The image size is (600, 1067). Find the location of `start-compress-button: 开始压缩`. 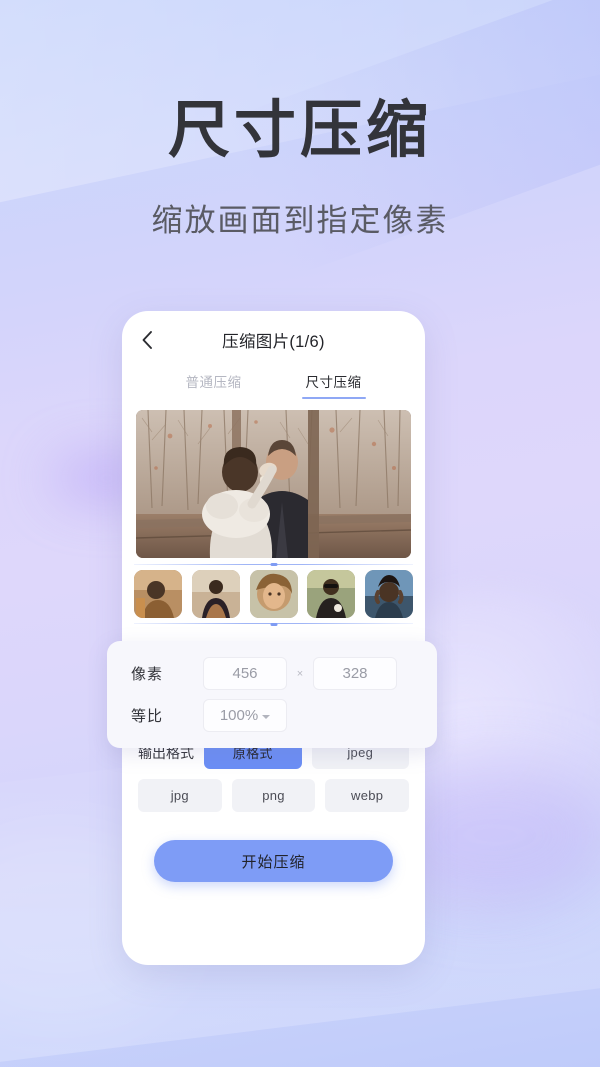

start-compress-button: 开始压缩 is located at coordinates (273, 861).